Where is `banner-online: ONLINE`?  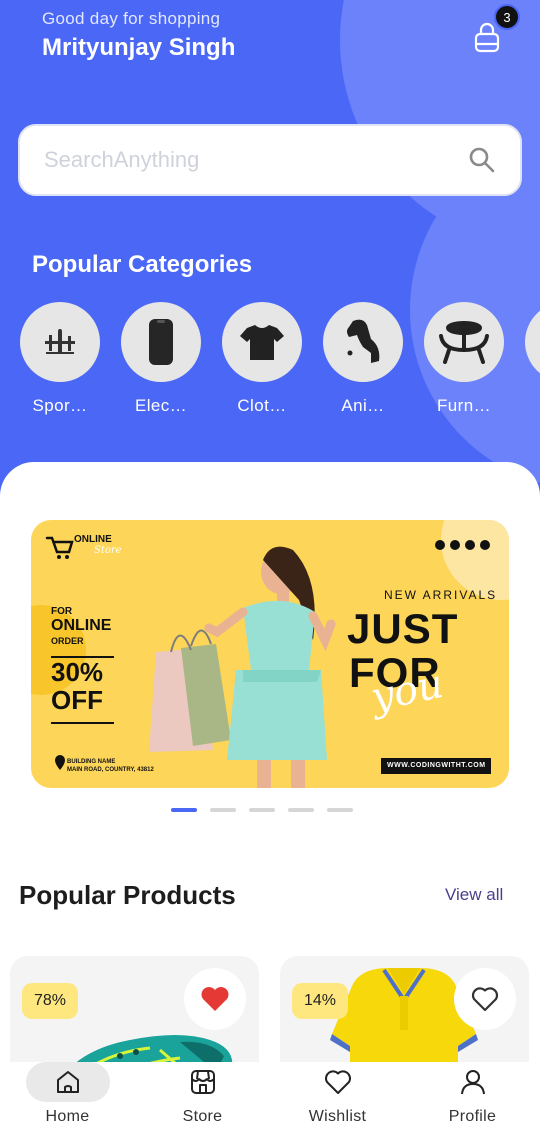 banner-online: ONLINE is located at coordinates (81, 625).